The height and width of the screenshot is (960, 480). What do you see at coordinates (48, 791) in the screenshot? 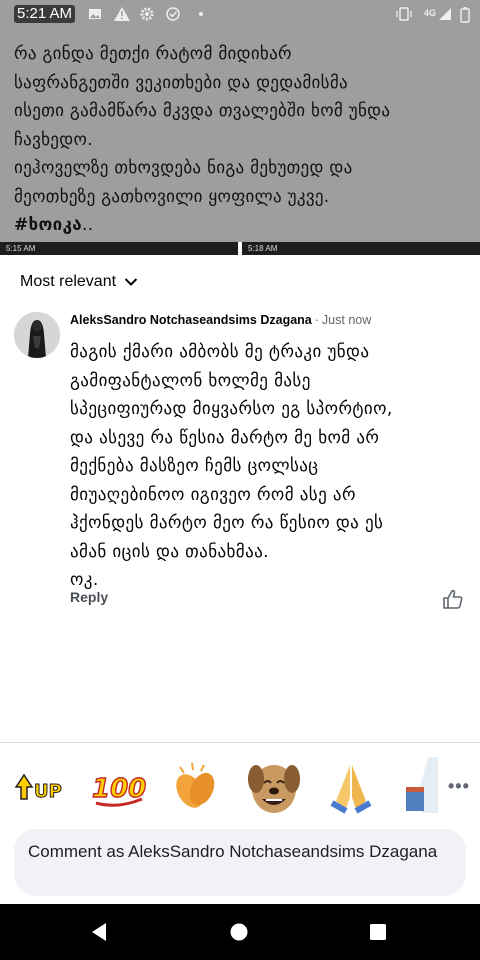
I see `svg-text: UP` at bounding box center [48, 791].